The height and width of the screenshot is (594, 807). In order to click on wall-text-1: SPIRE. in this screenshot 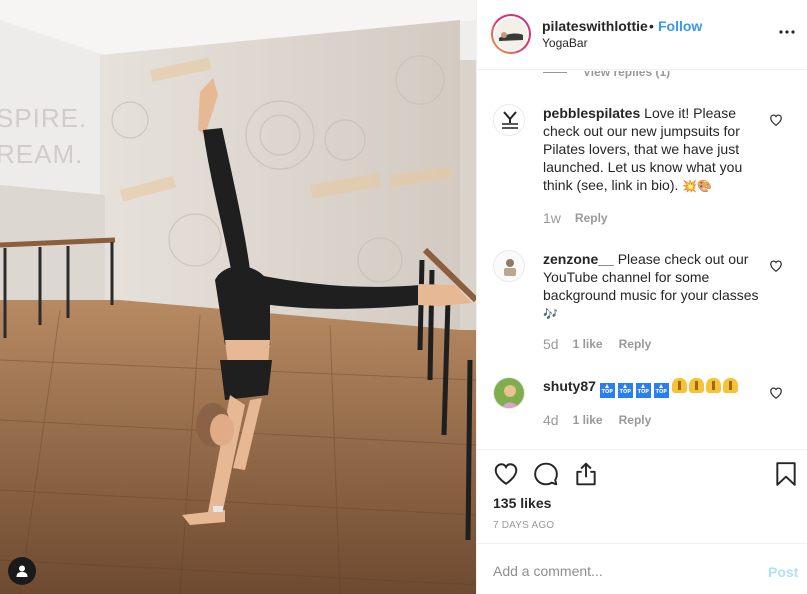, I will do `click(43, 118)`.